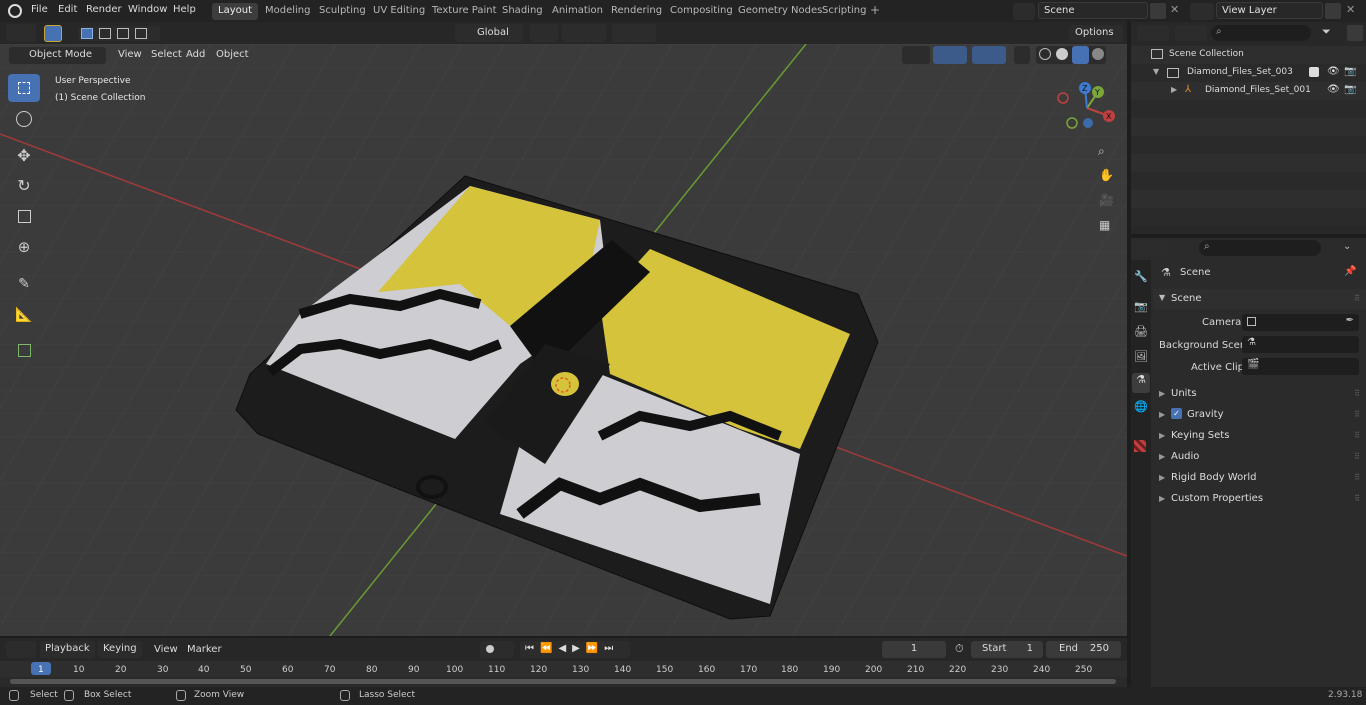 This screenshot has width=1366, height=705. I want to click on view-layer-browse-button, so click(1202, 11).